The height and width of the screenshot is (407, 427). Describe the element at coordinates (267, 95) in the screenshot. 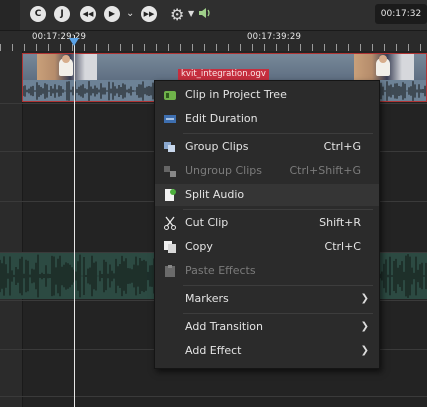

I see `menu-item-clip-in-project-tree: Clip in Project Tree` at that location.